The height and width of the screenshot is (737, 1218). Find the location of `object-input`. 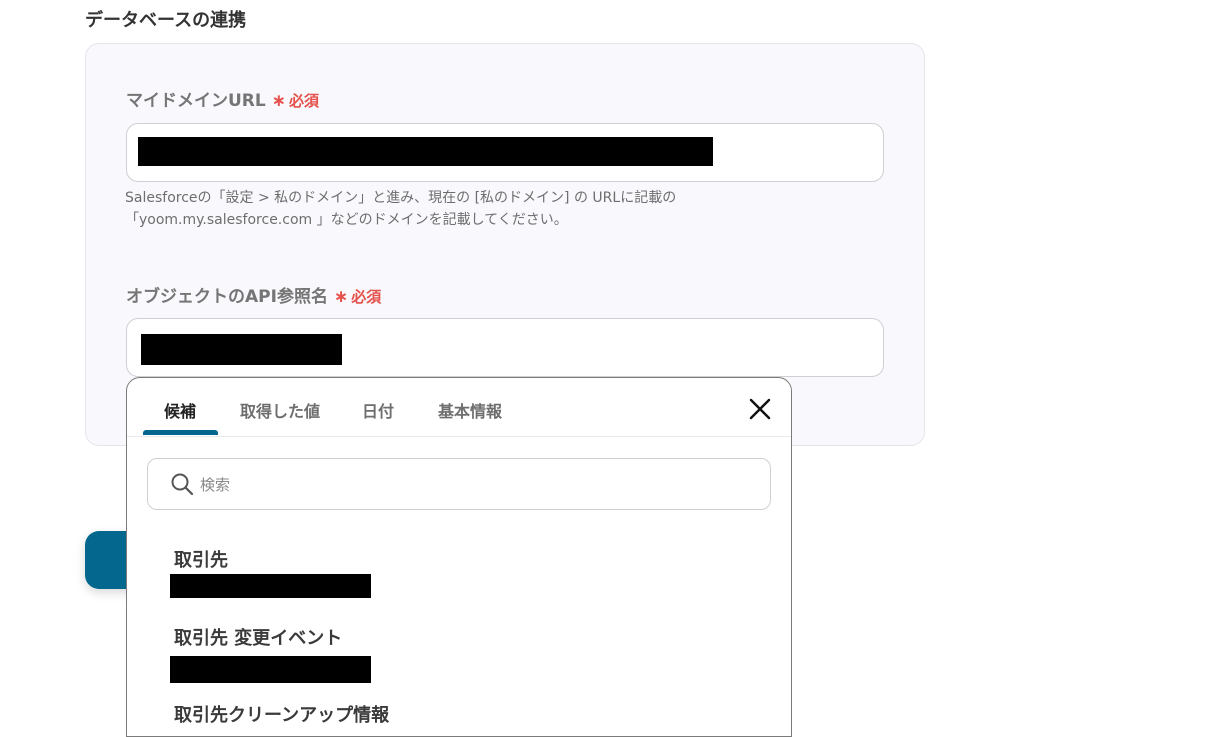

object-input is located at coordinates (505, 347).